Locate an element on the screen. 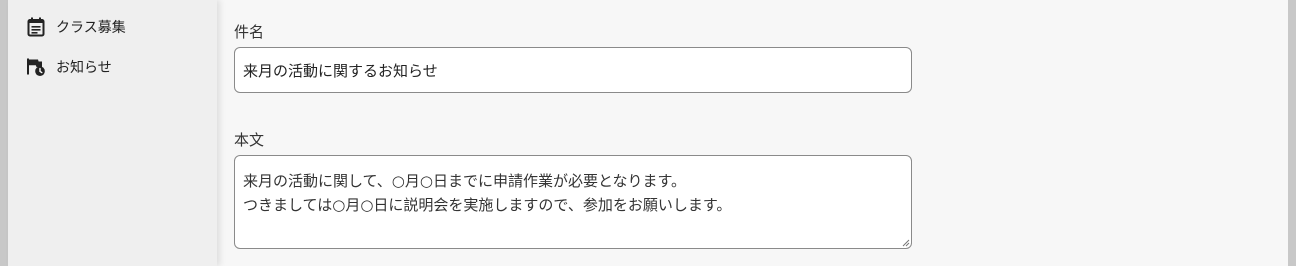  calendar-list-icon is located at coordinates (36, 27).